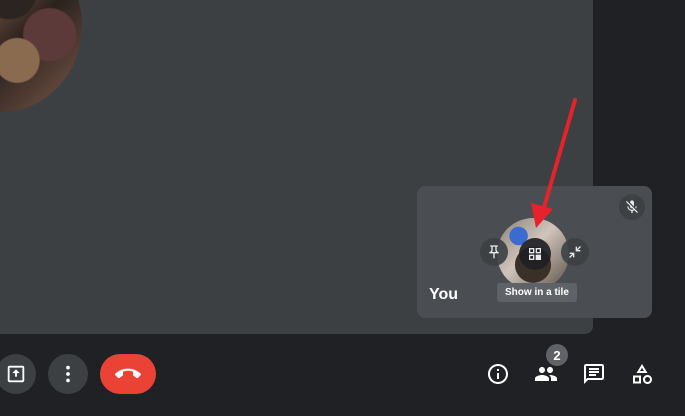 Image resolution: width=685 pixels, height=416 pixels. Describe the element at coordinates (41, 56) in the screenshot. I see `participant-video` at that location.